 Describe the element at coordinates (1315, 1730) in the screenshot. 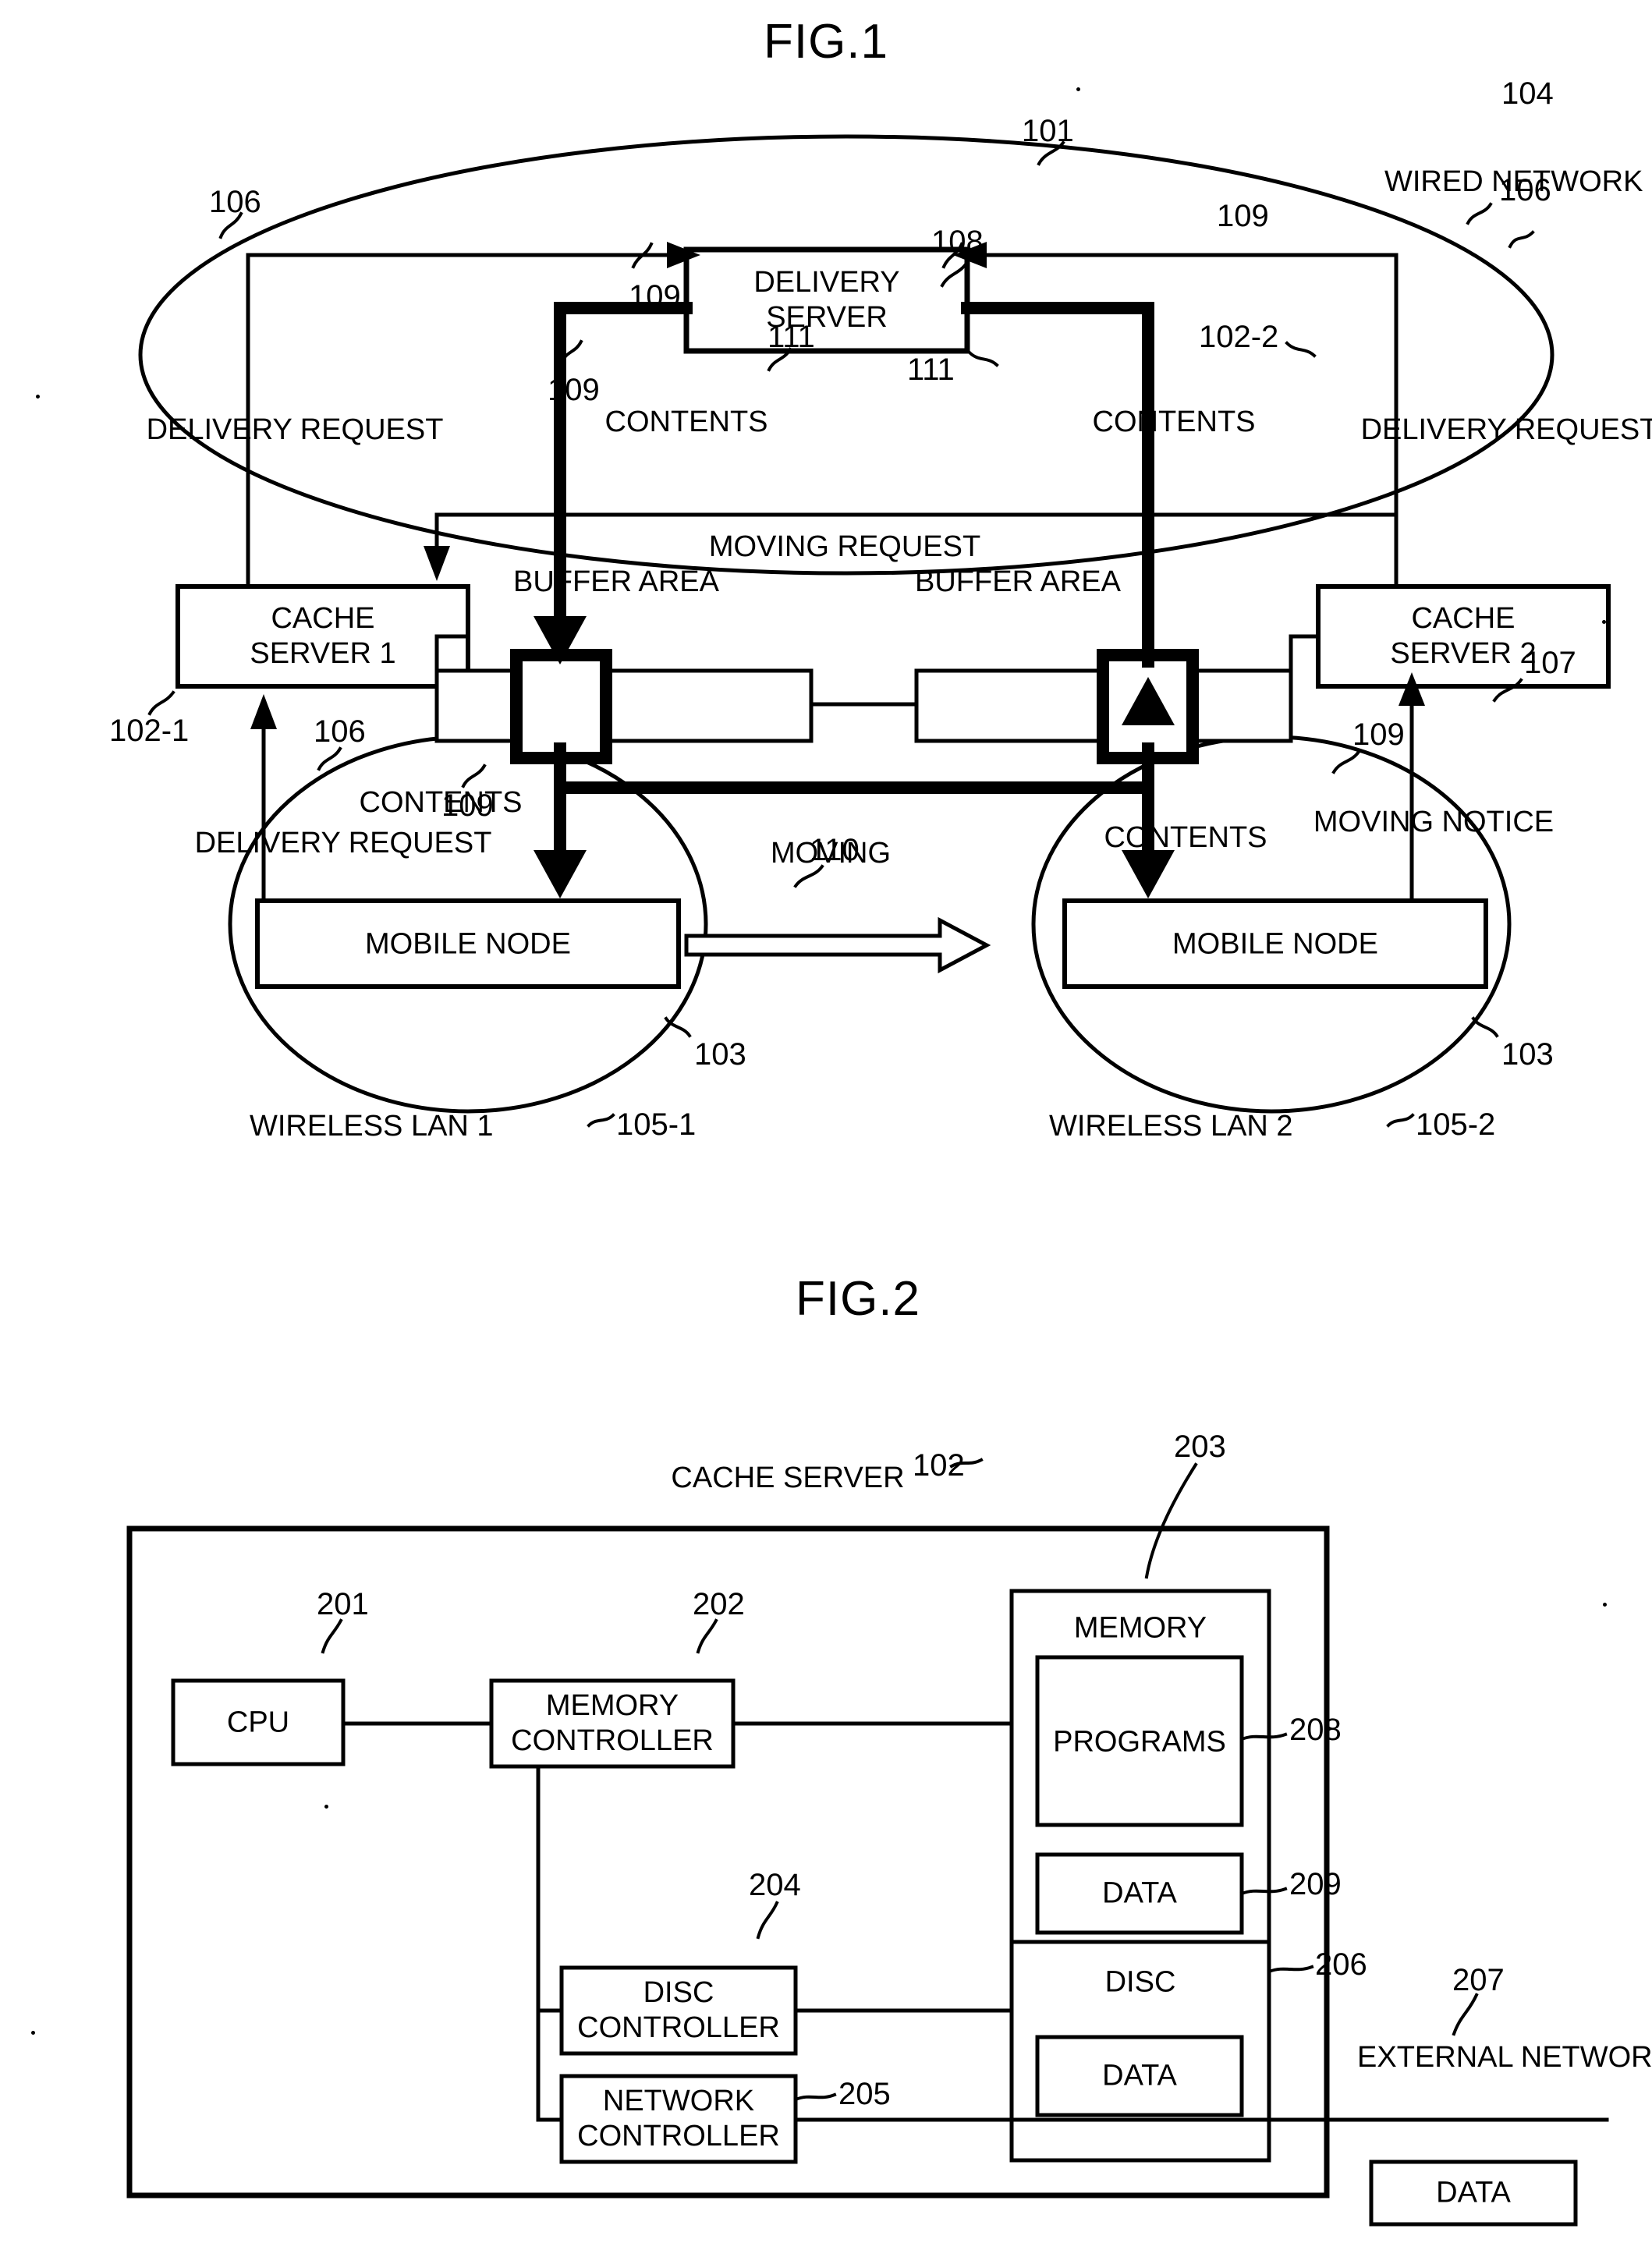

I see `refnum-208: 208` at that location.